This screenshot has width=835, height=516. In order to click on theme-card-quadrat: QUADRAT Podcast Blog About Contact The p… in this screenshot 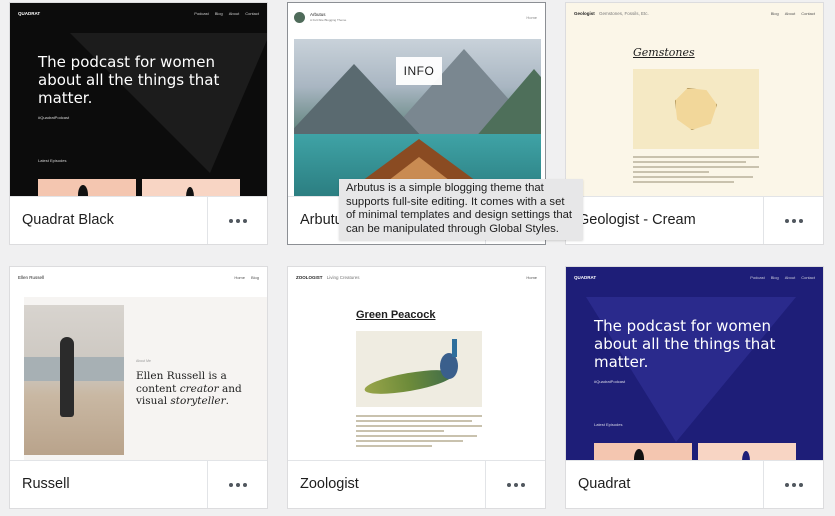, I will do `click(694, 387)`.